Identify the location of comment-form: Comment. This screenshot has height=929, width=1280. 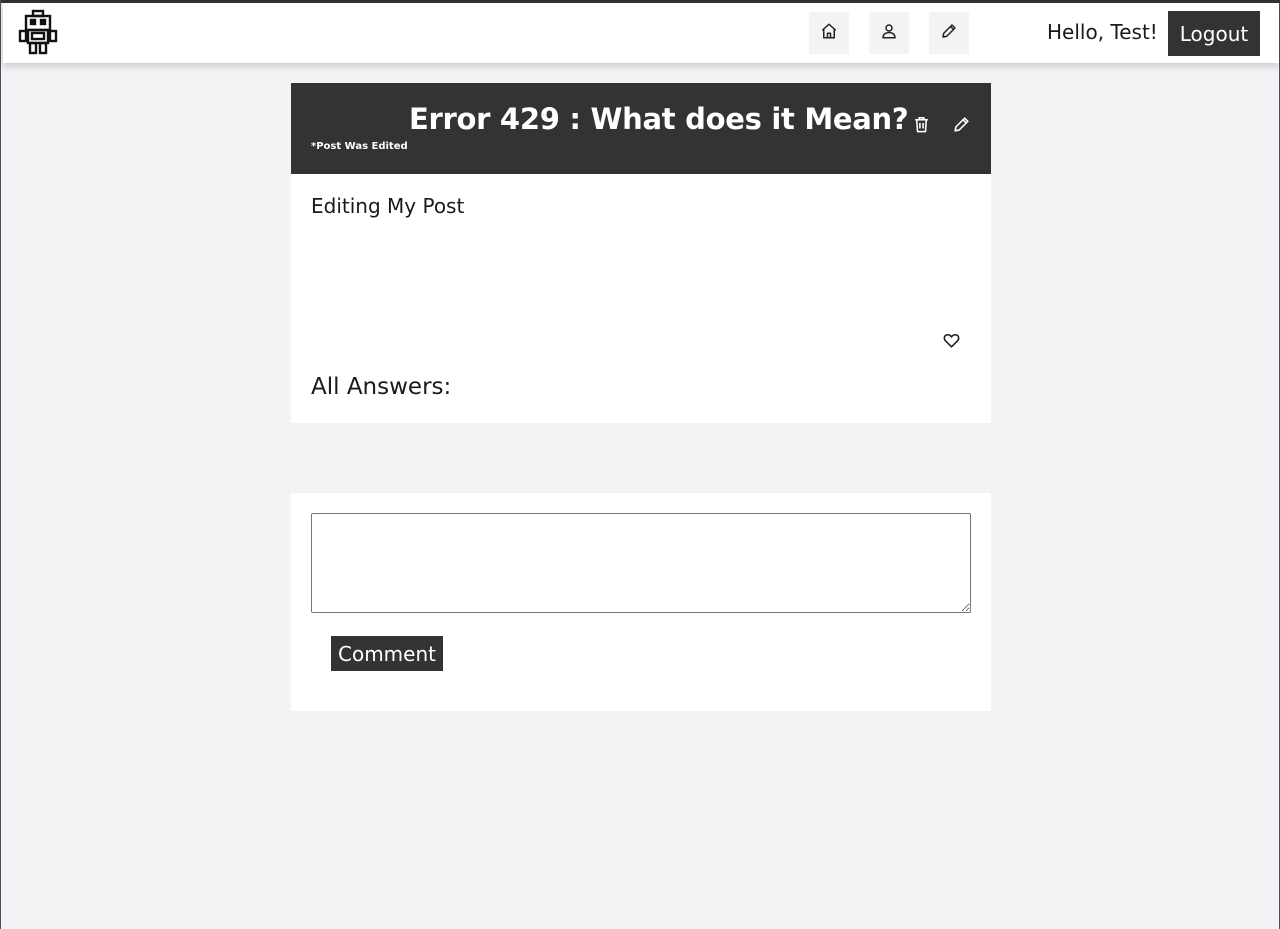
(641, 602).